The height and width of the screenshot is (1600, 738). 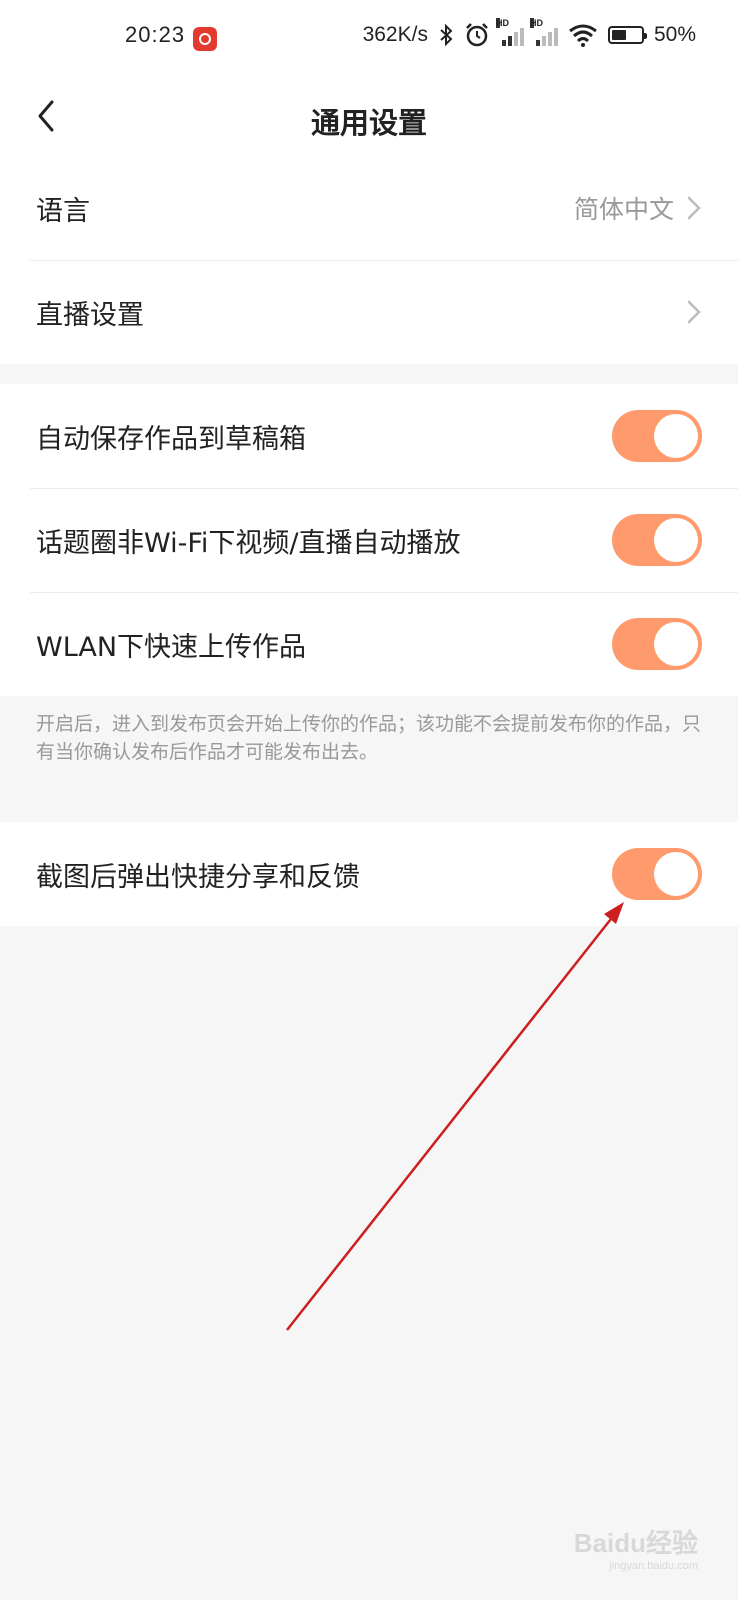 I want to click on autoplay-toggle, so click(x=657, y=540).